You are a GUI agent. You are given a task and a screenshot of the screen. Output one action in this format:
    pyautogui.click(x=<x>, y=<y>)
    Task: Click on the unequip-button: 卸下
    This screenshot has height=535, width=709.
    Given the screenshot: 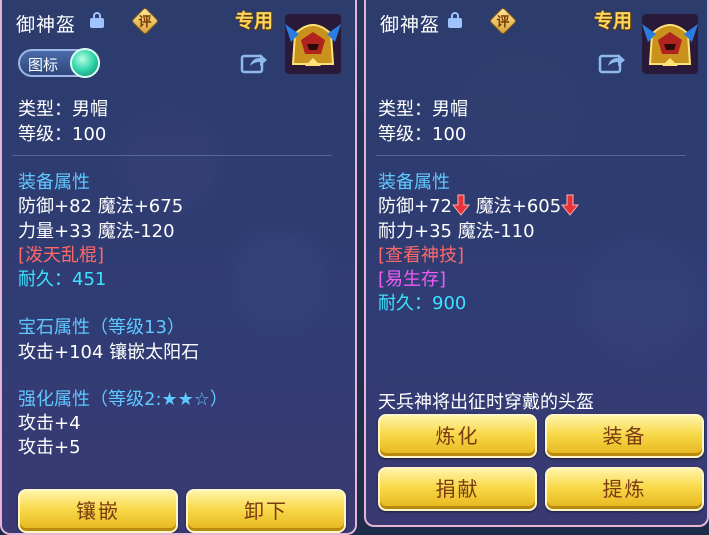 What is the action you would take?
    pyautogui.click(x=266, y=511)
    